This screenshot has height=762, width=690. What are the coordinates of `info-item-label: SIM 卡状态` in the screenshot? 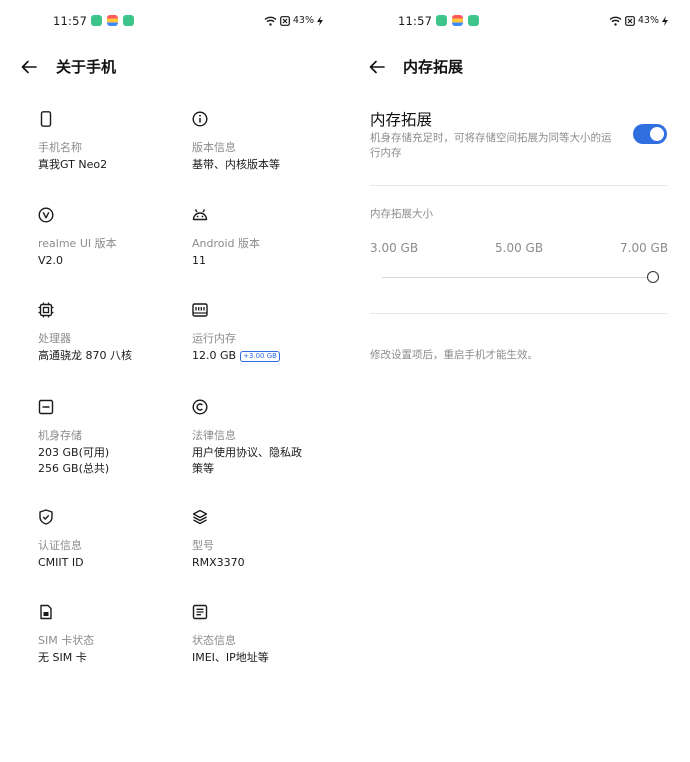 It's located at (66, 640).